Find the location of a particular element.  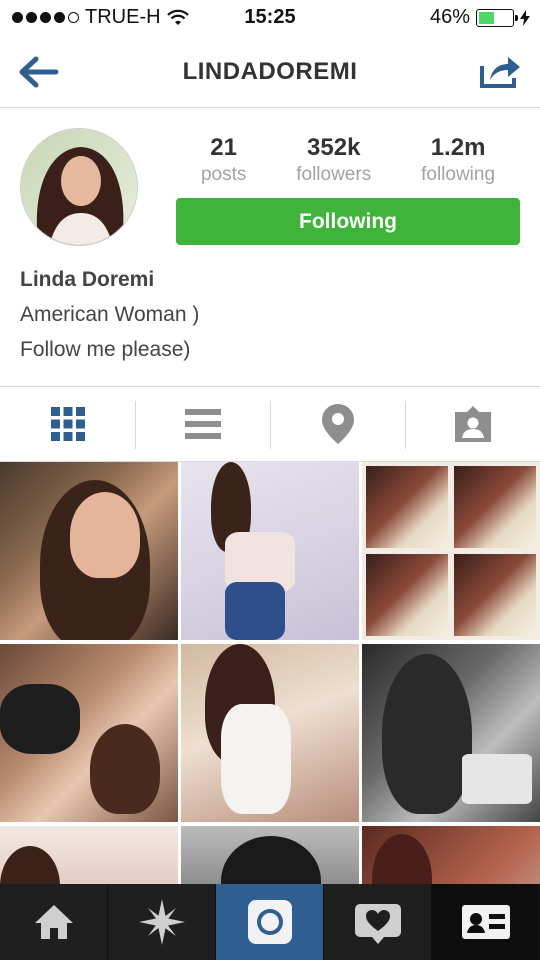

profile-view-tabs is located at coordinates (270, 424).